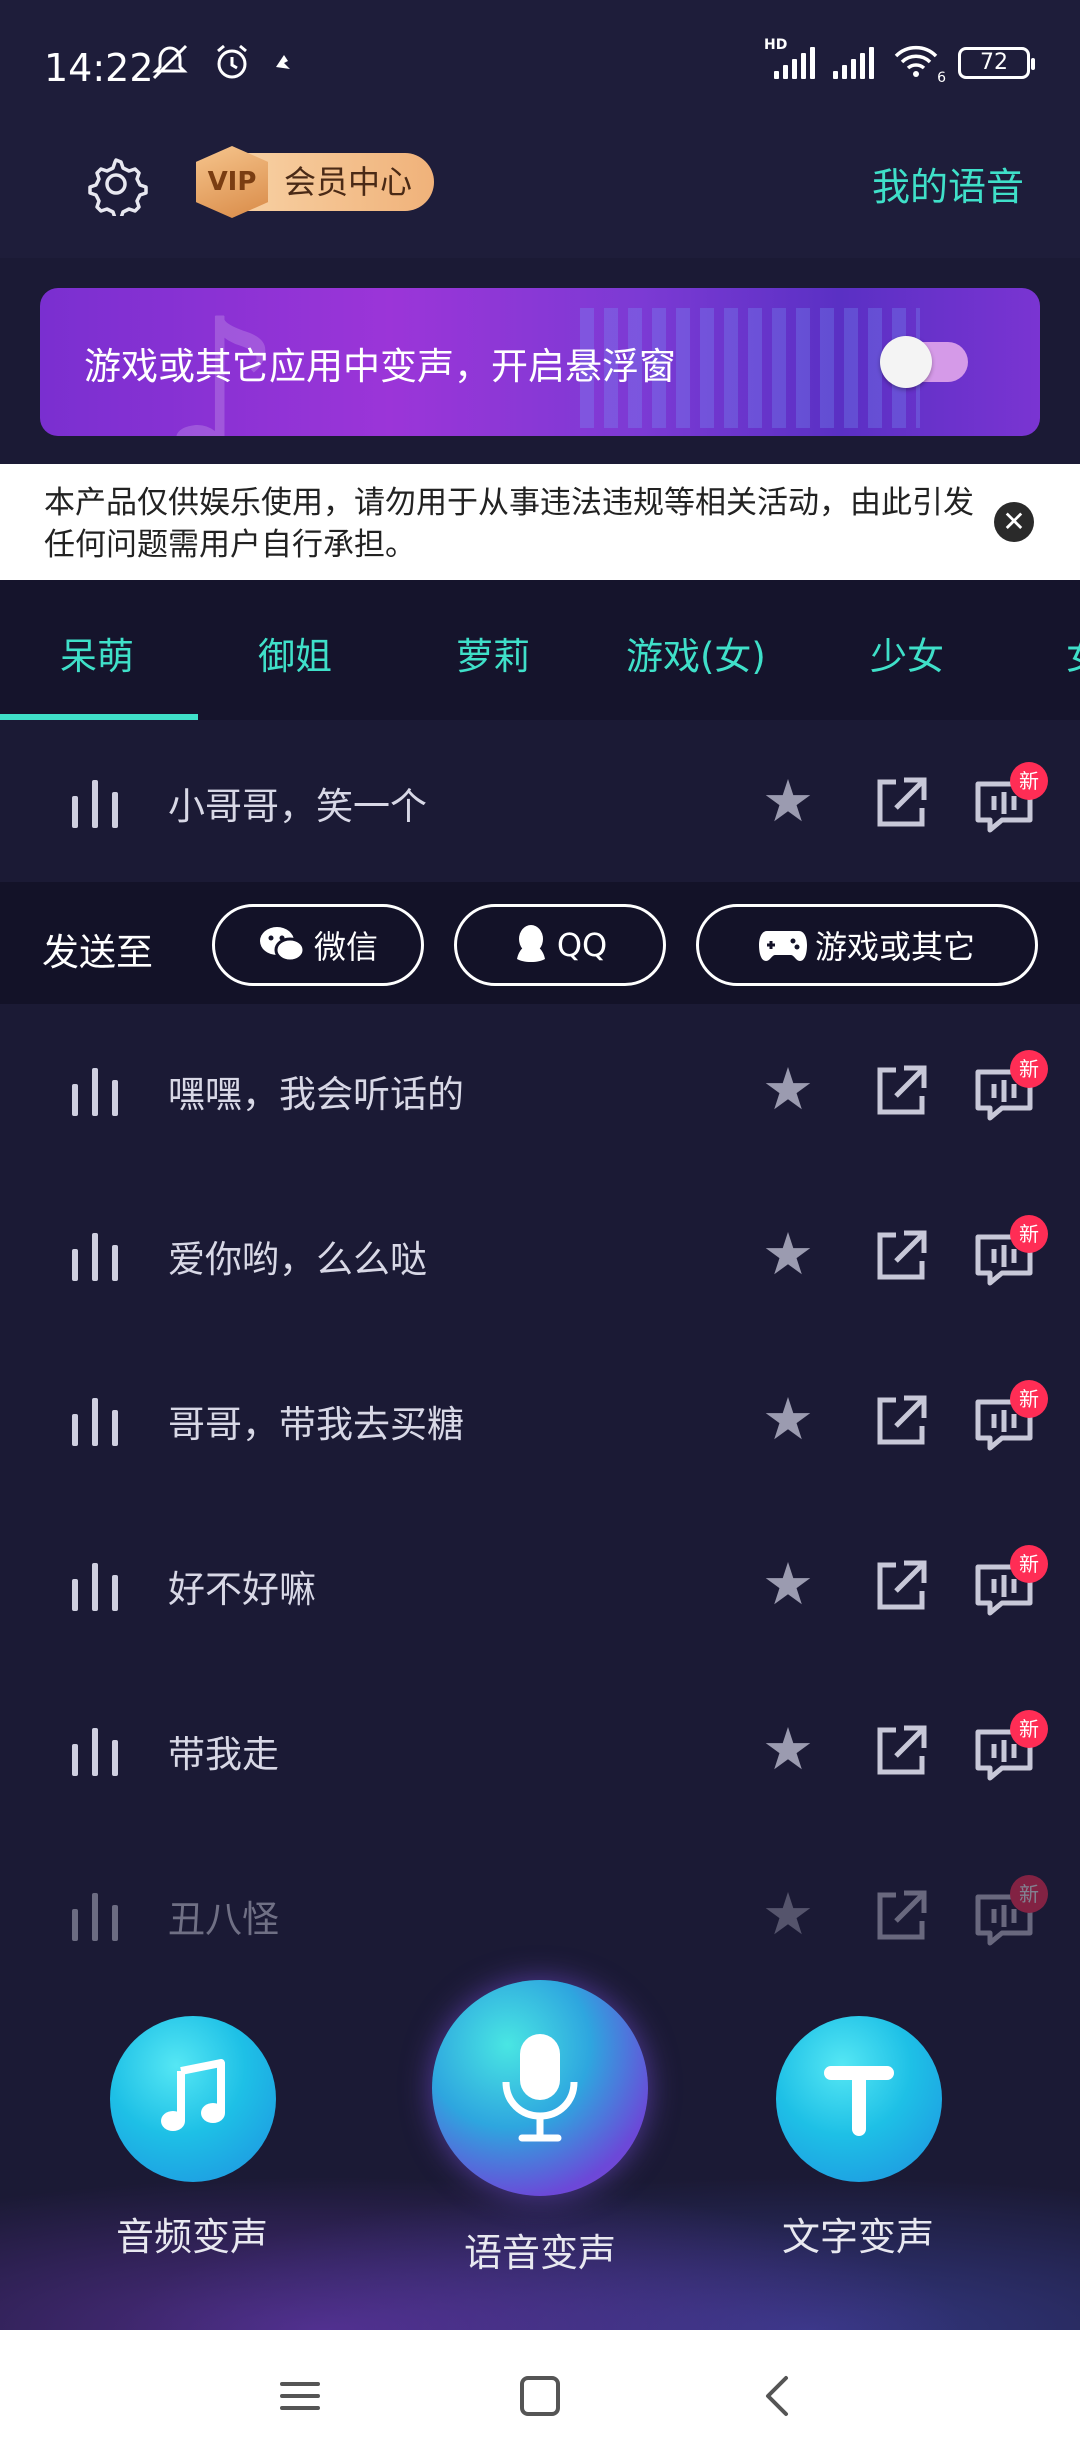  I want to click on voice-change-record-button, so click(540, 2088).